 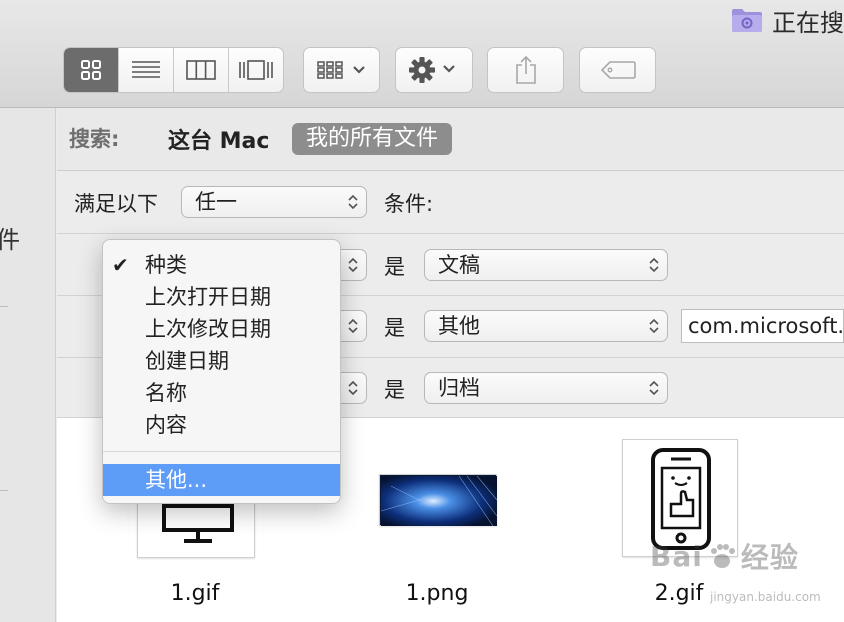 I want to click on menu-item-label: 名称, so click(x=166, y=393).